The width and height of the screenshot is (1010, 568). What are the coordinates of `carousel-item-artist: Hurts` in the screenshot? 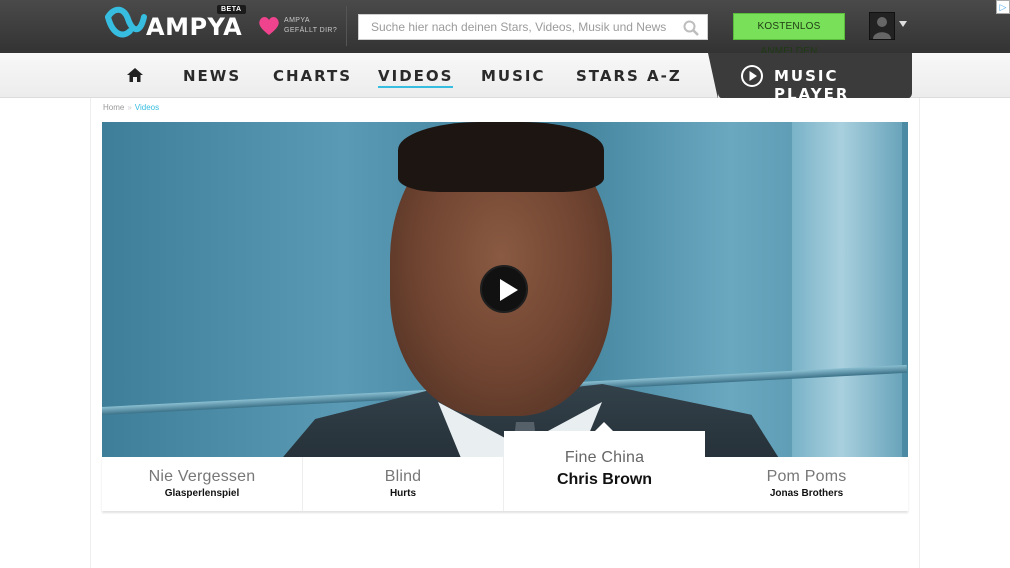 It's located at (403, 493).